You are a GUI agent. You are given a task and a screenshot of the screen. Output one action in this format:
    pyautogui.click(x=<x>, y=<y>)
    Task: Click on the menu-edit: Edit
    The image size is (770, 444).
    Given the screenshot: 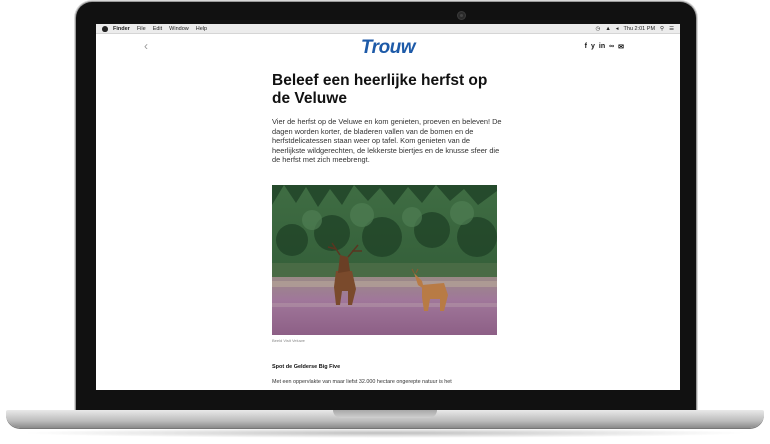 What is the action you would take?
    pyautogui.click(x=157, y=29)
    